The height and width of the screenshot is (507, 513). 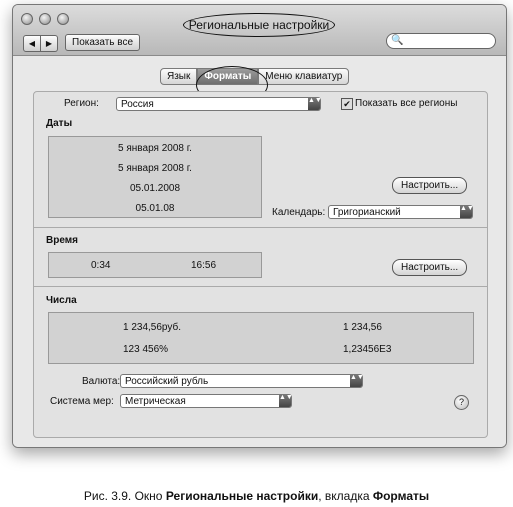 What do you see at coordinates (179, 76) in the screenshot?
I see `tab-language: Язык` at bounding box center [179, 76].